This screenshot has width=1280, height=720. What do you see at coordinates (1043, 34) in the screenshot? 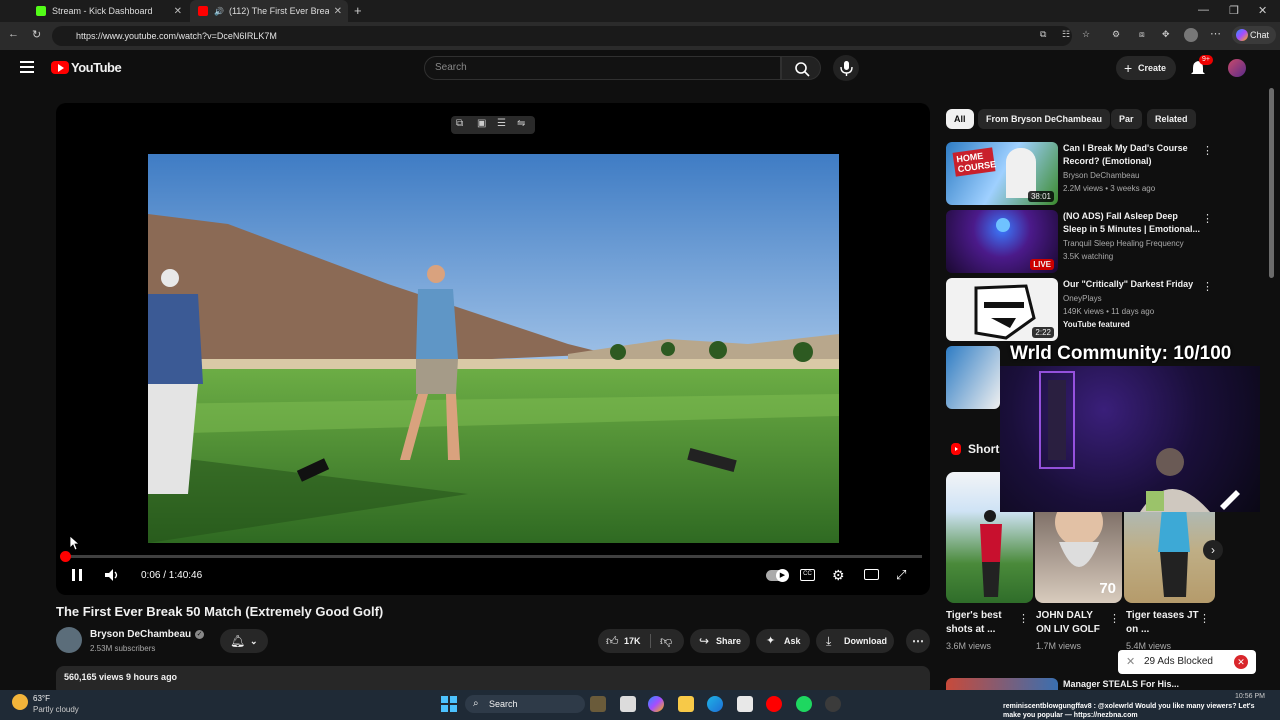
I see `extension-icon: ⧉` at bounding box center [1043, 34].